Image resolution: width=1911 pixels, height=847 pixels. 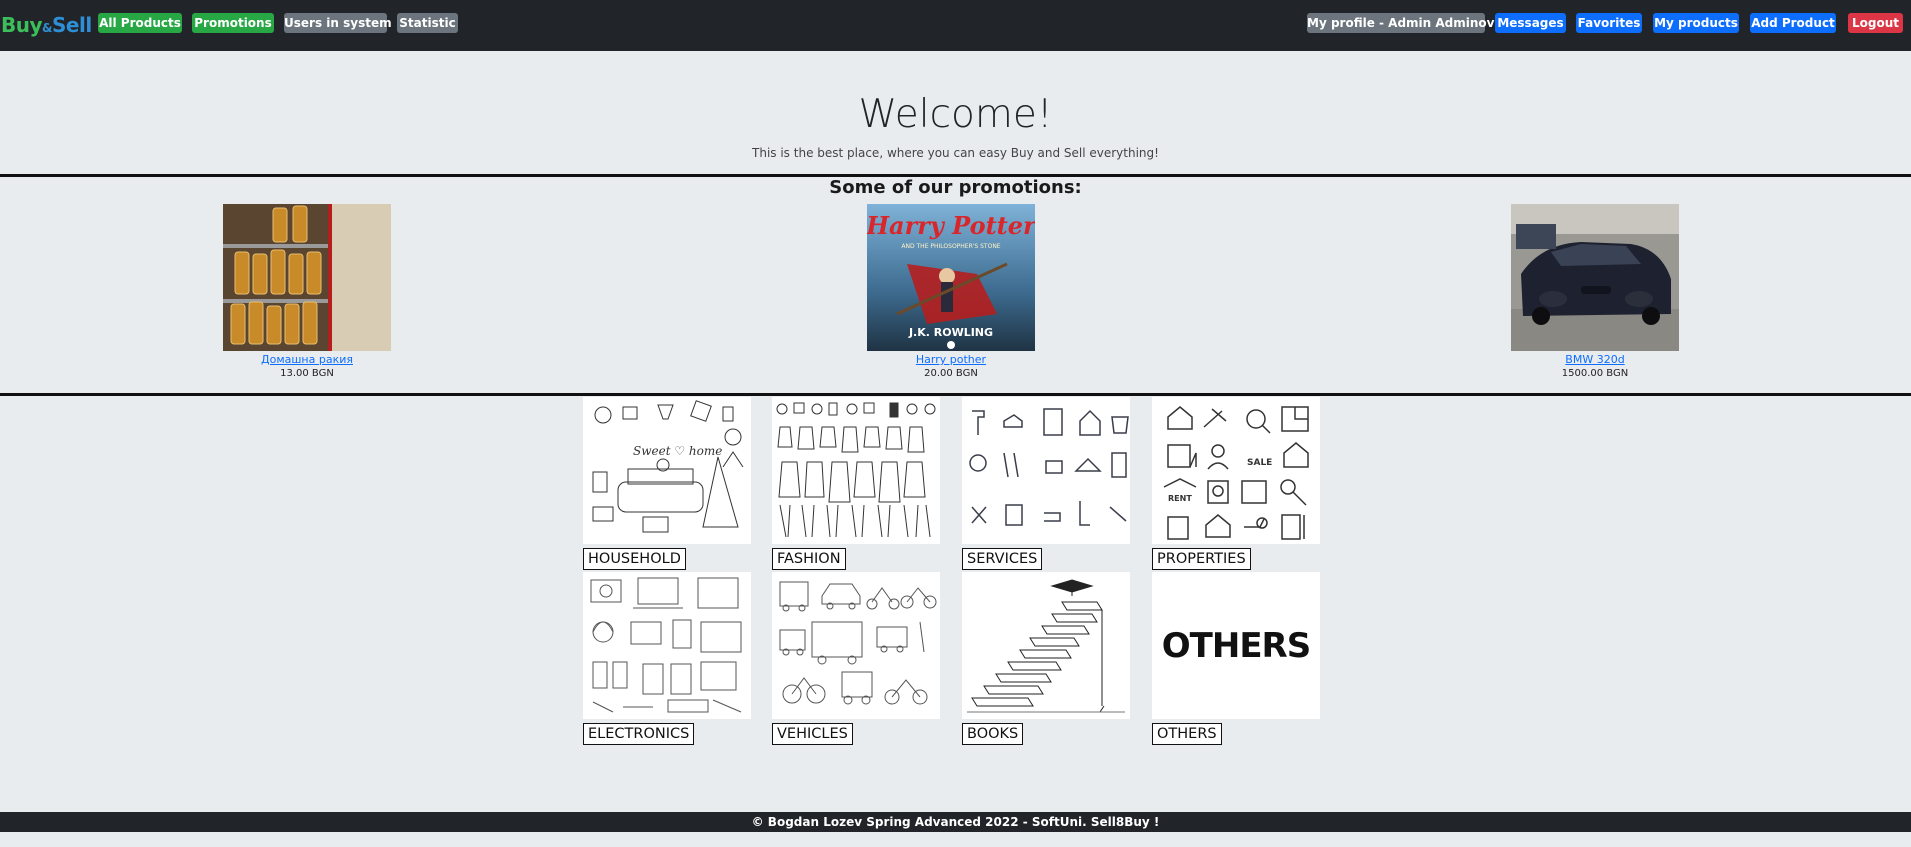 I want to click on svg-text: SALE, so click(x=1259, y=463).